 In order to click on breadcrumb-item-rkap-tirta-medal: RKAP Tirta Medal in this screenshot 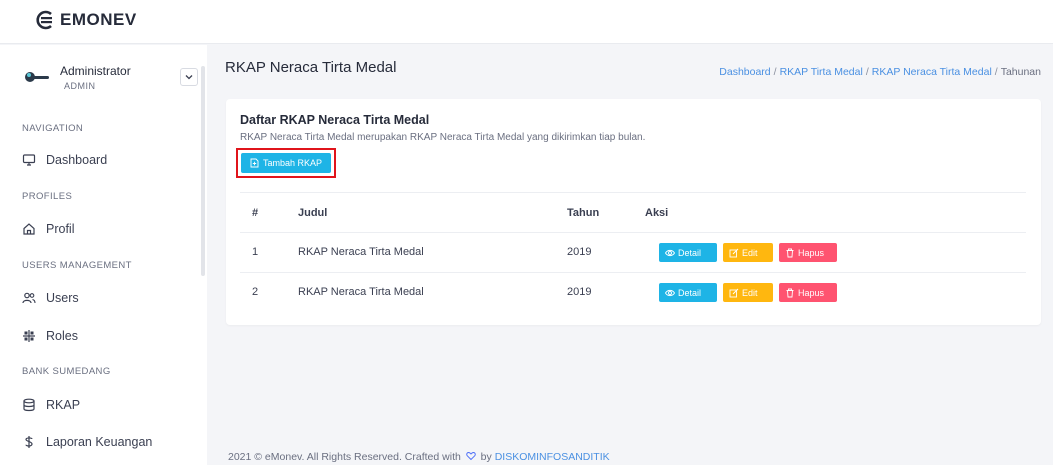, I will do `click(821, 72)`.